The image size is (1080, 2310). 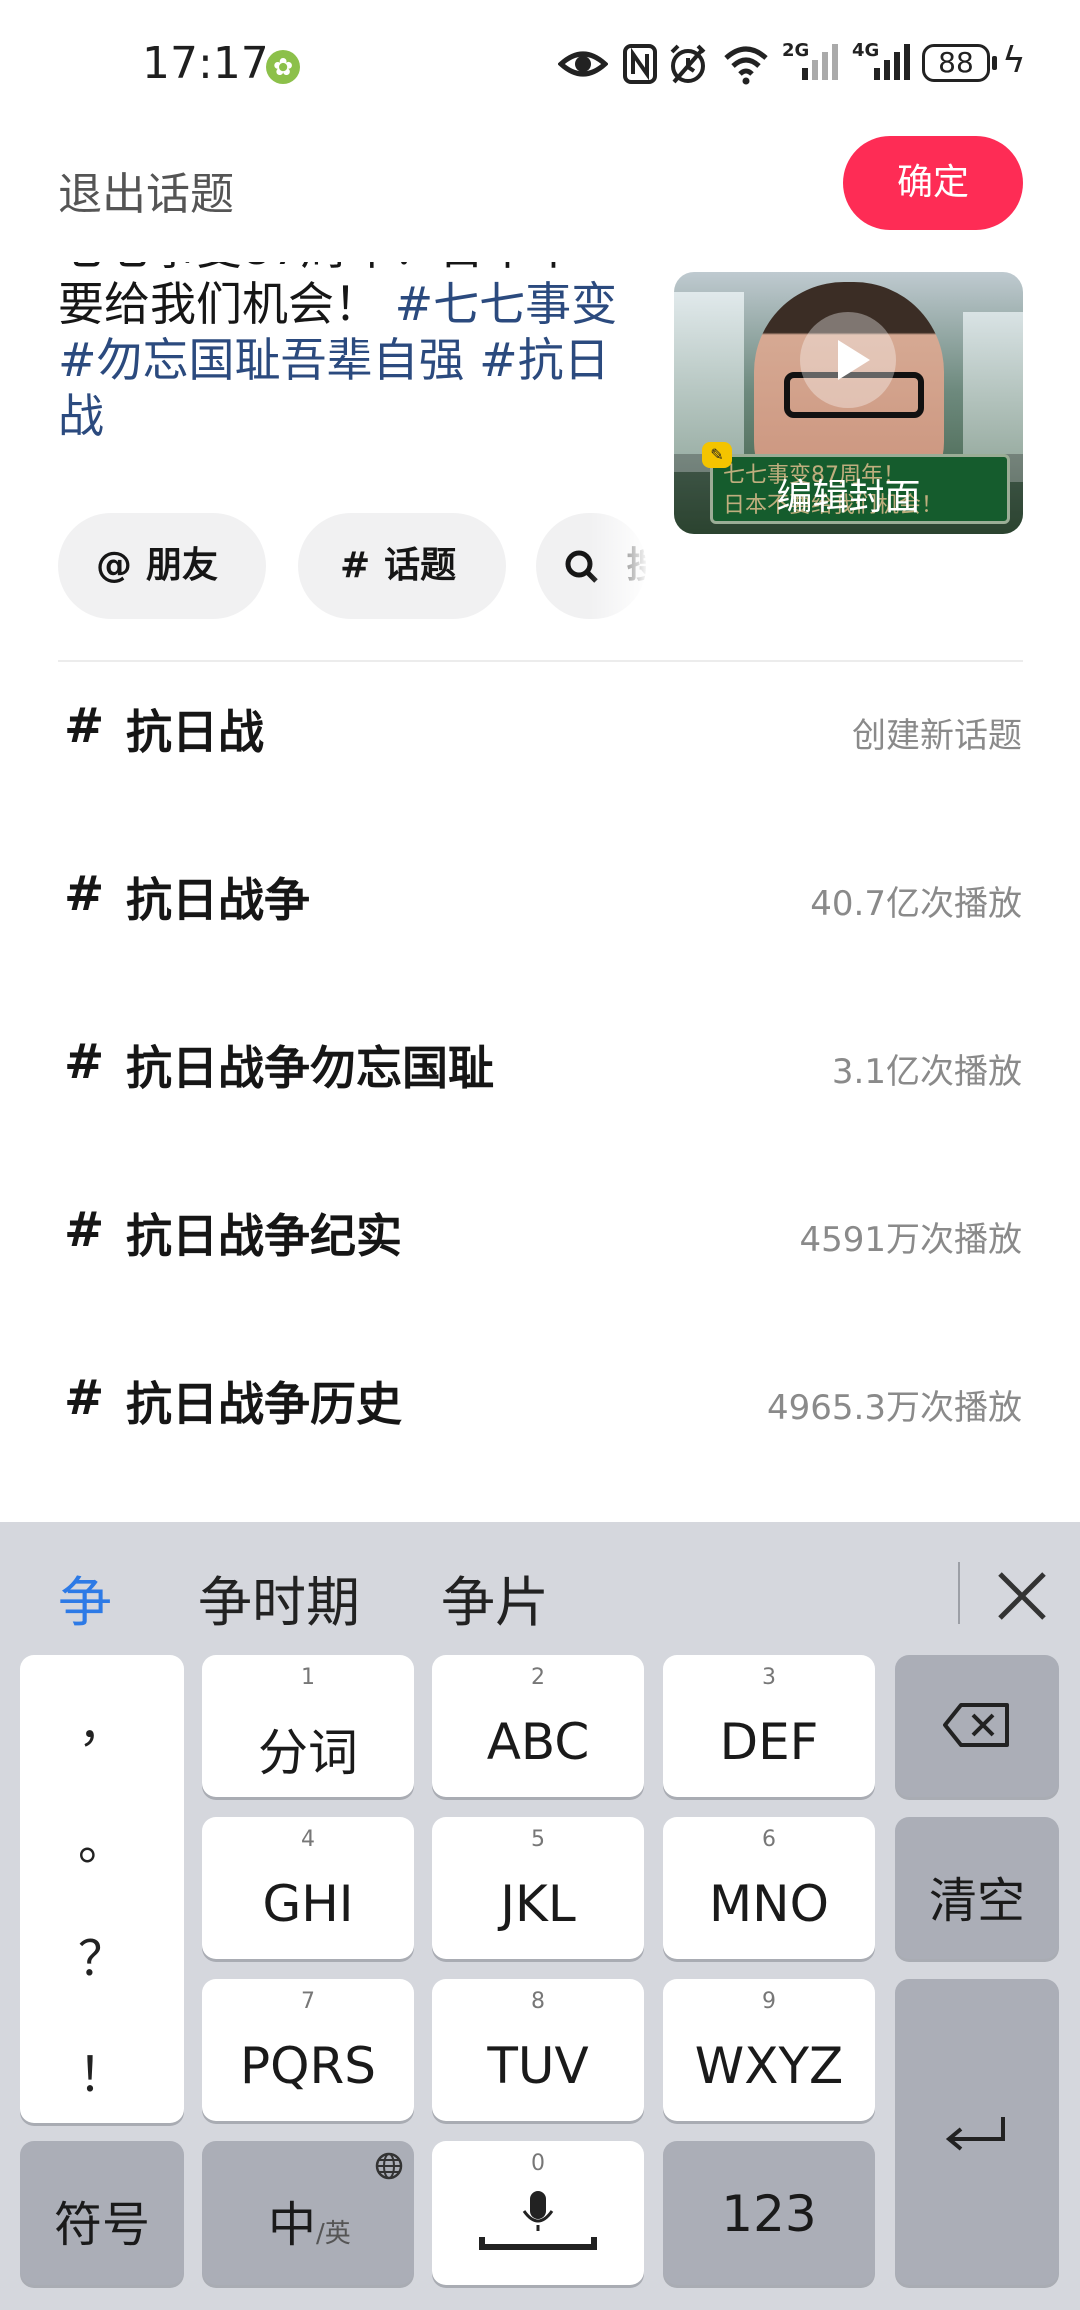 I want to click on backspace-key, so click(x=977, y=1726).